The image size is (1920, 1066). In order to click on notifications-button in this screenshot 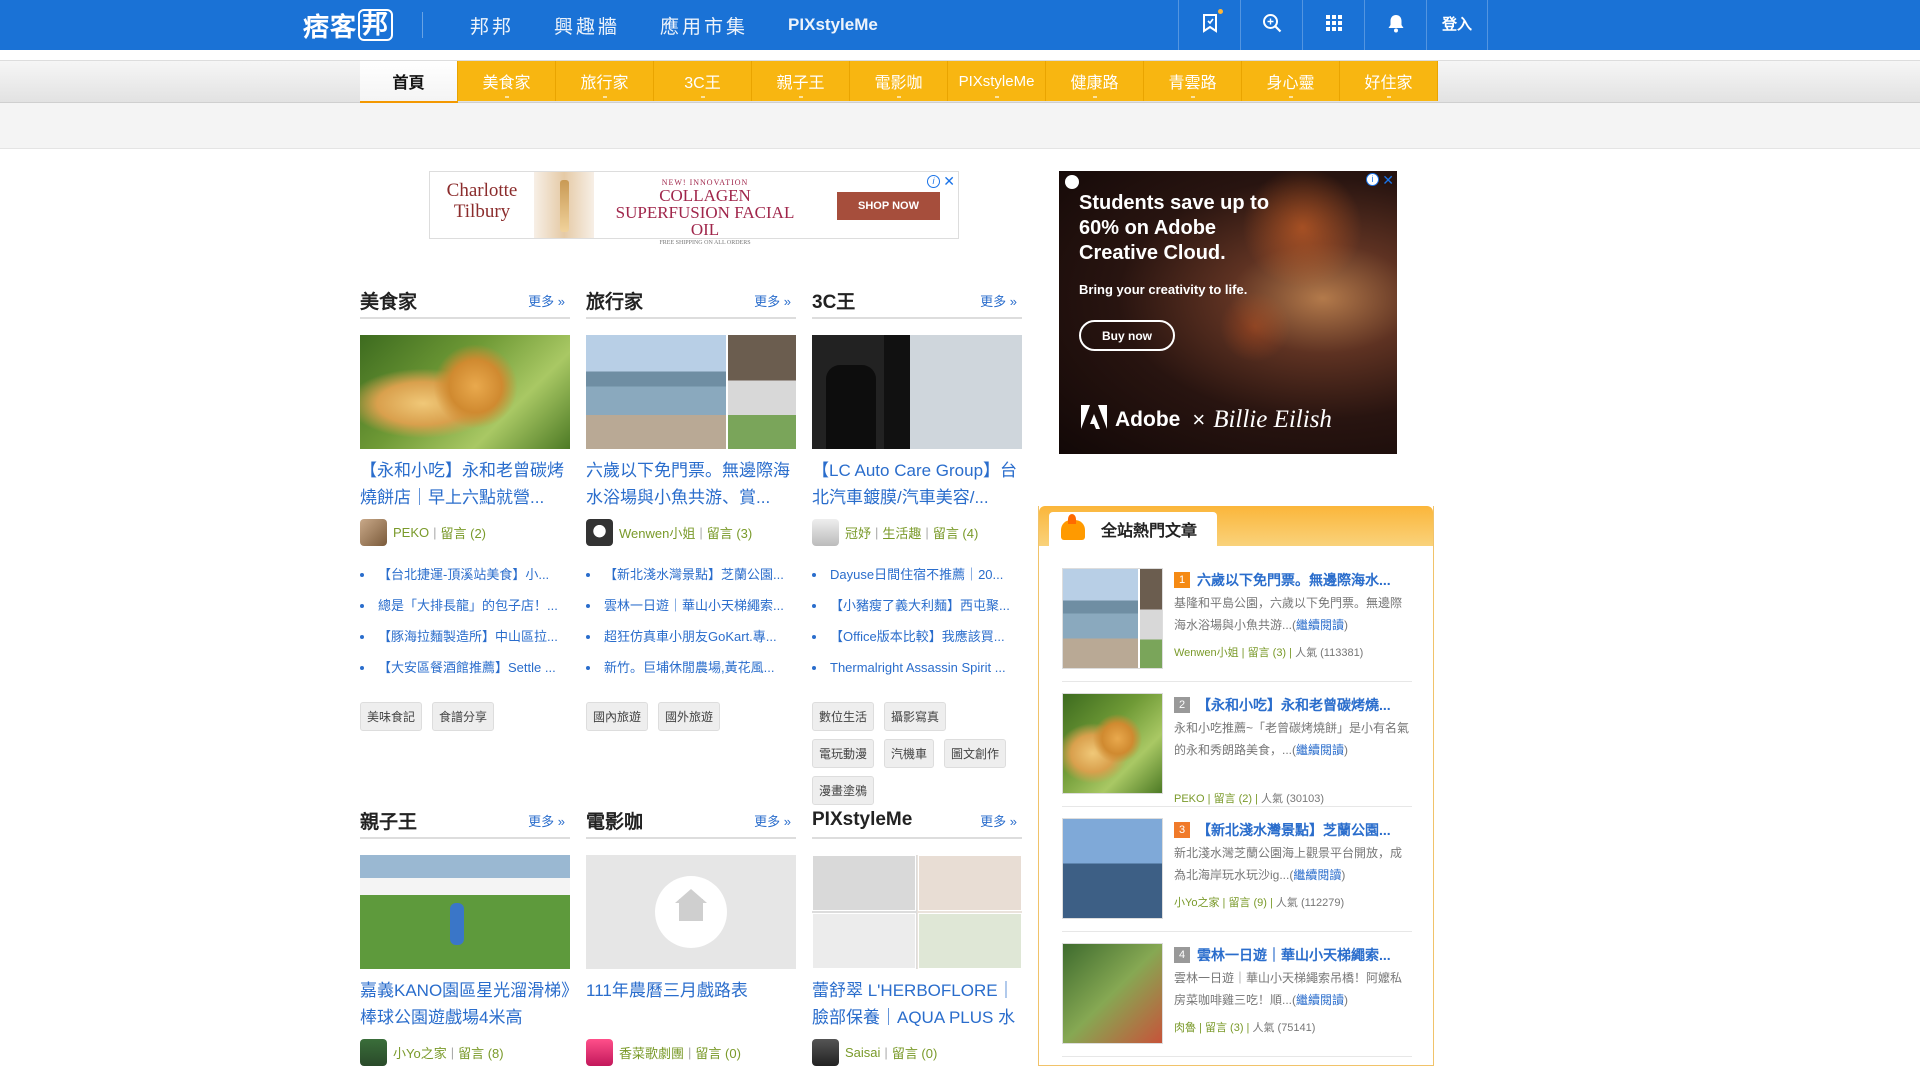, I will do `click(1395, 25)`.